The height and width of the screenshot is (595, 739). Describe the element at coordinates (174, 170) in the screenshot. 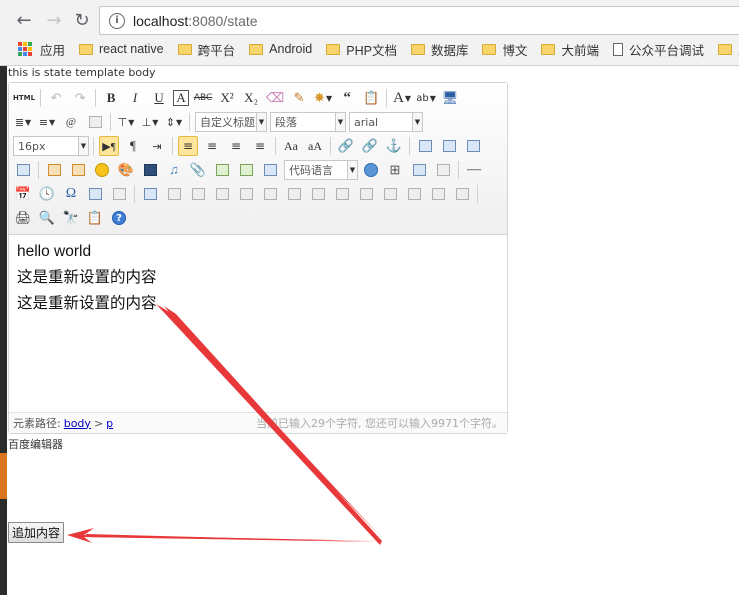

I see `music-icon: ♫` at that location.